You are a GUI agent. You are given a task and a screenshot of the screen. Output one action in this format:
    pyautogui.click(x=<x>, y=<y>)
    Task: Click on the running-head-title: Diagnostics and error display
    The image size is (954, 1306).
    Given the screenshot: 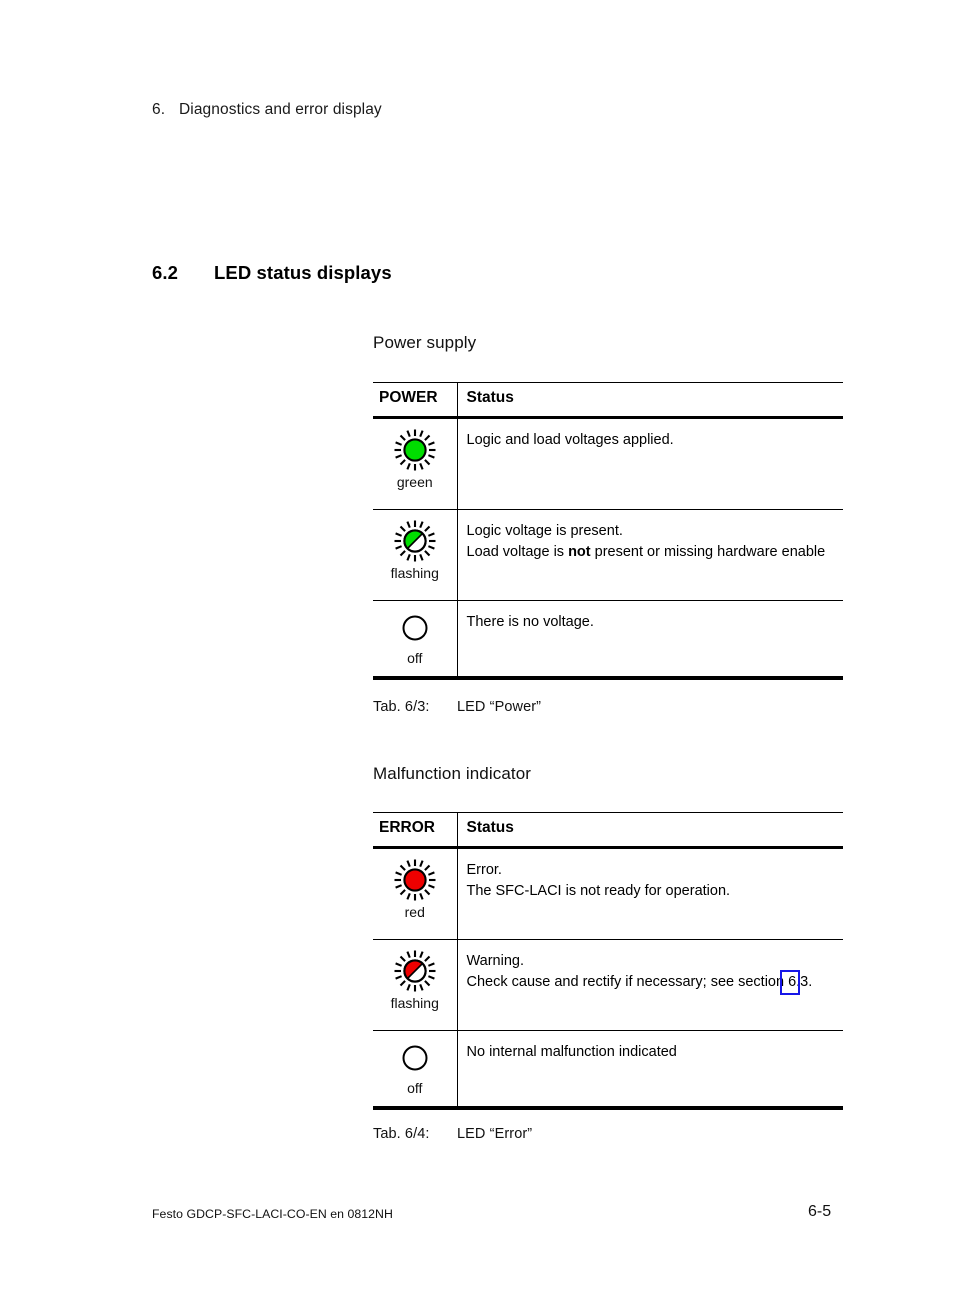 What is the action you would take?
    pyautogui.click(x=280, y=109)
    